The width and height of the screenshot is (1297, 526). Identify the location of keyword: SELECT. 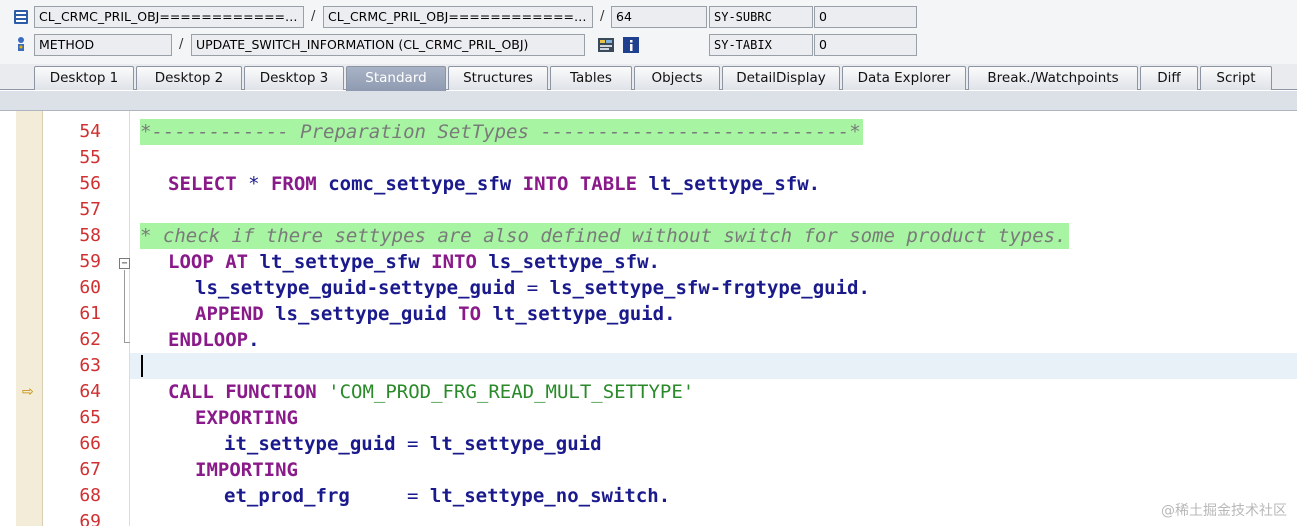
(202, 184).